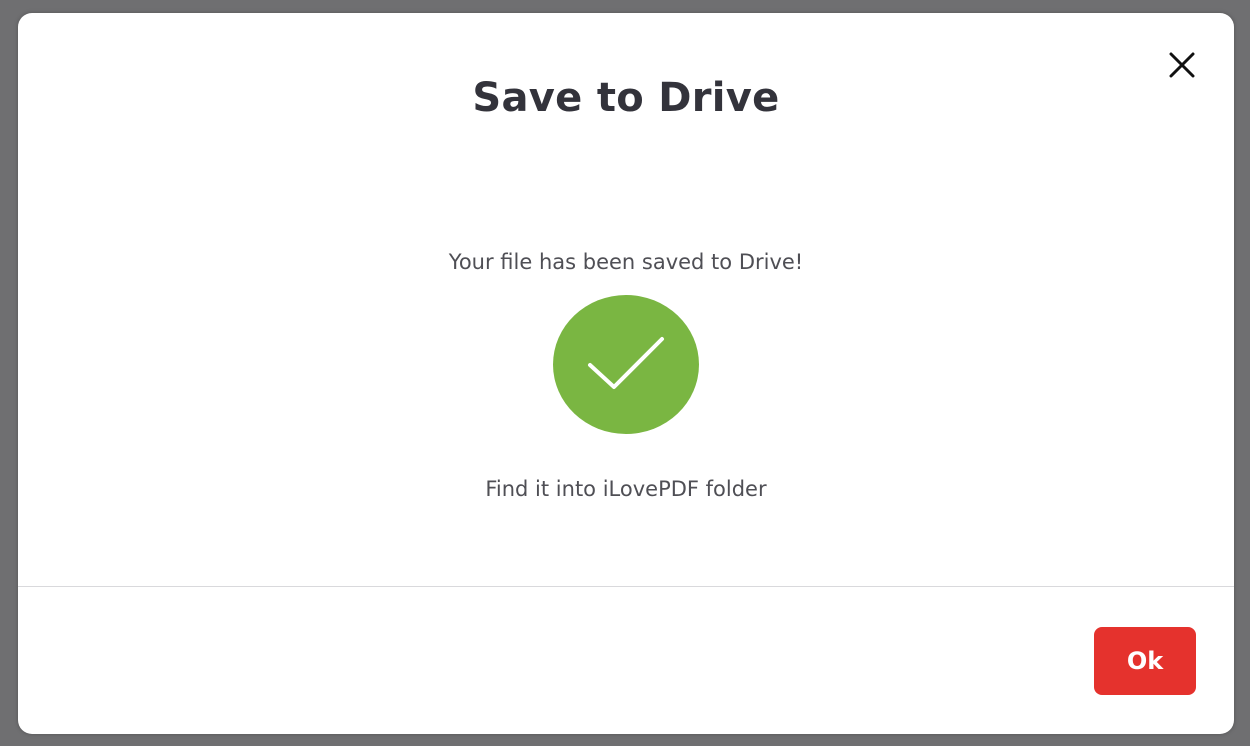 This screenshot has width=1250, height=746. I want to click on close-button, so click(1182, 65).